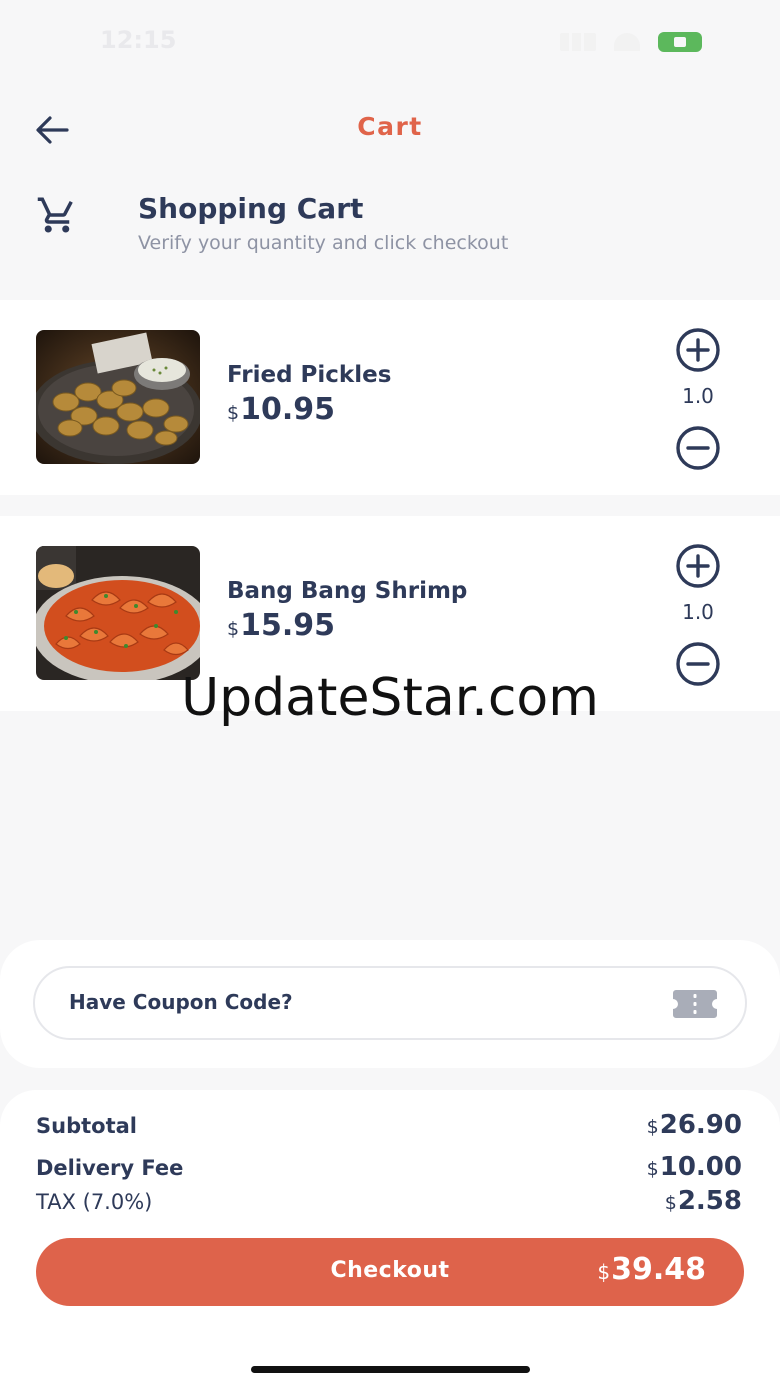 Image resolution: width=780 pixels, height=1387 pixels. I want to click on item-price: $10.95, so click(281, 409).